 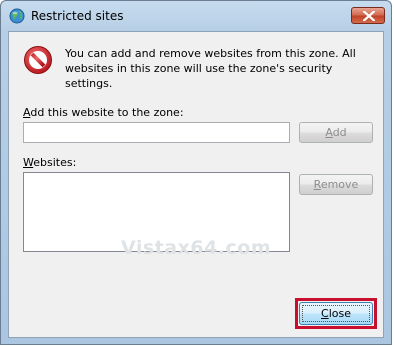 I want to click on close-button-accel: C, so click(x=325, y=313).